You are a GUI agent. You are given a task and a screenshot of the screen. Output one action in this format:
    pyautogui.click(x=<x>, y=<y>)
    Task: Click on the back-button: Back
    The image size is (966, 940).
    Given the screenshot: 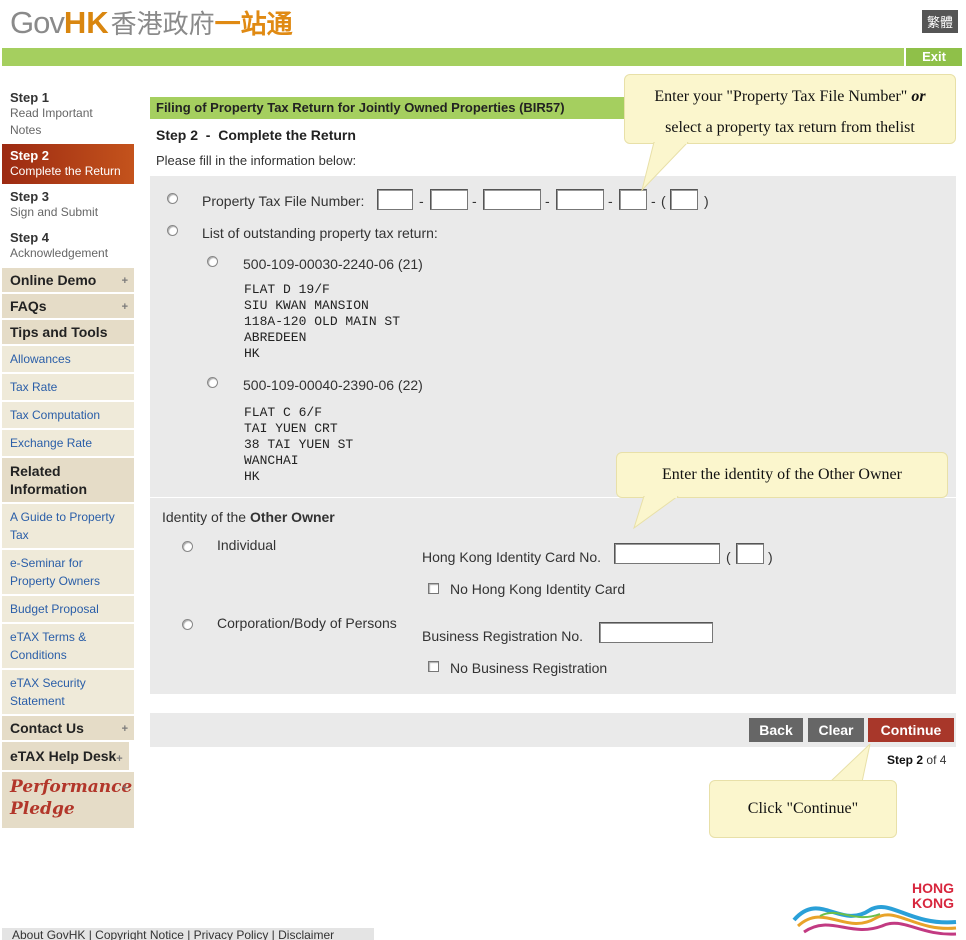 What is the action you would take?
    pyautogui.click(x=776, y=730)
    